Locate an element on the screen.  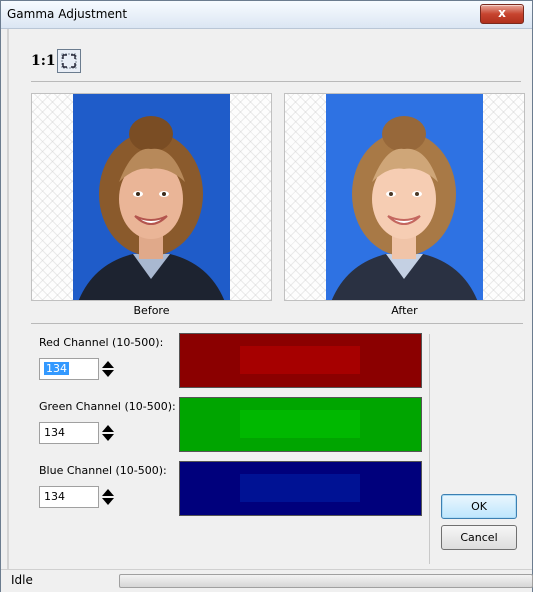
red-channel-input: 134 is located at coordinates (69, 369).